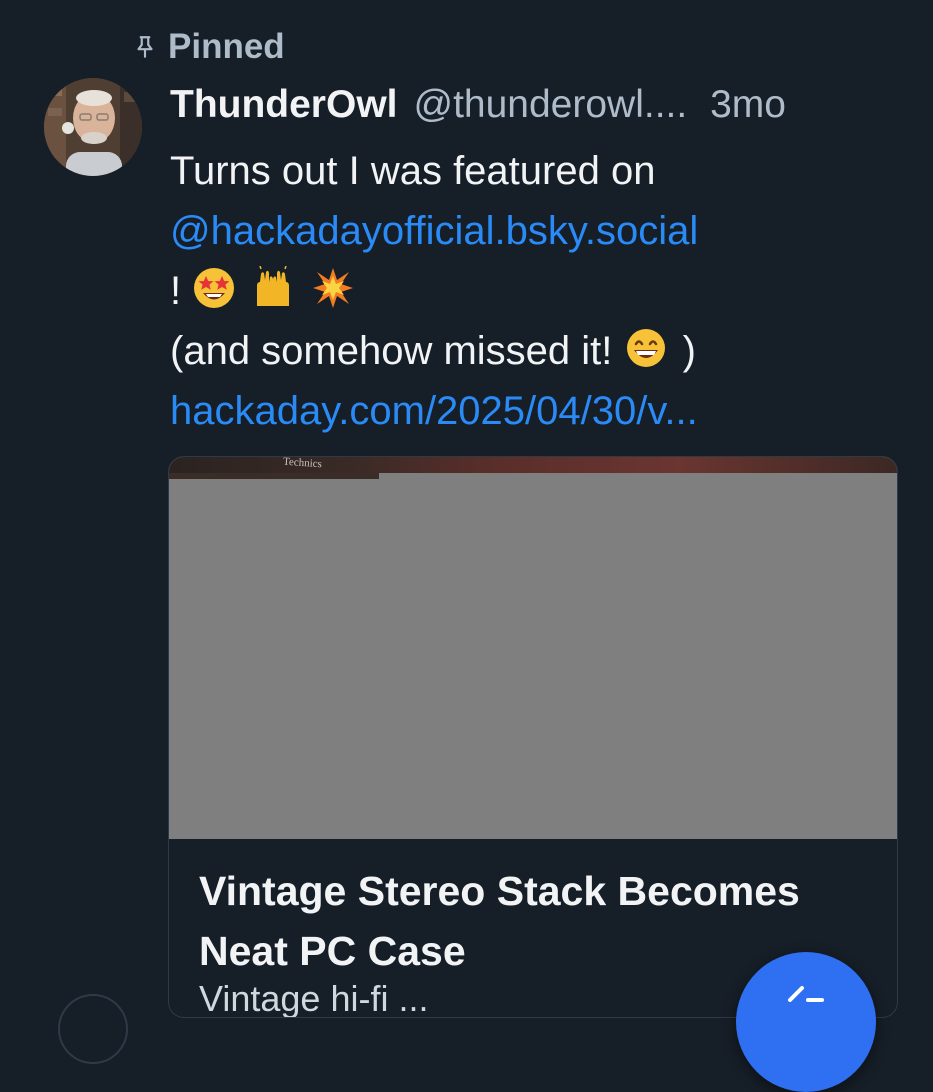 This screenshot has height=1092, width=933. I want to click on collision-emoji-icon, so click(332, 288).